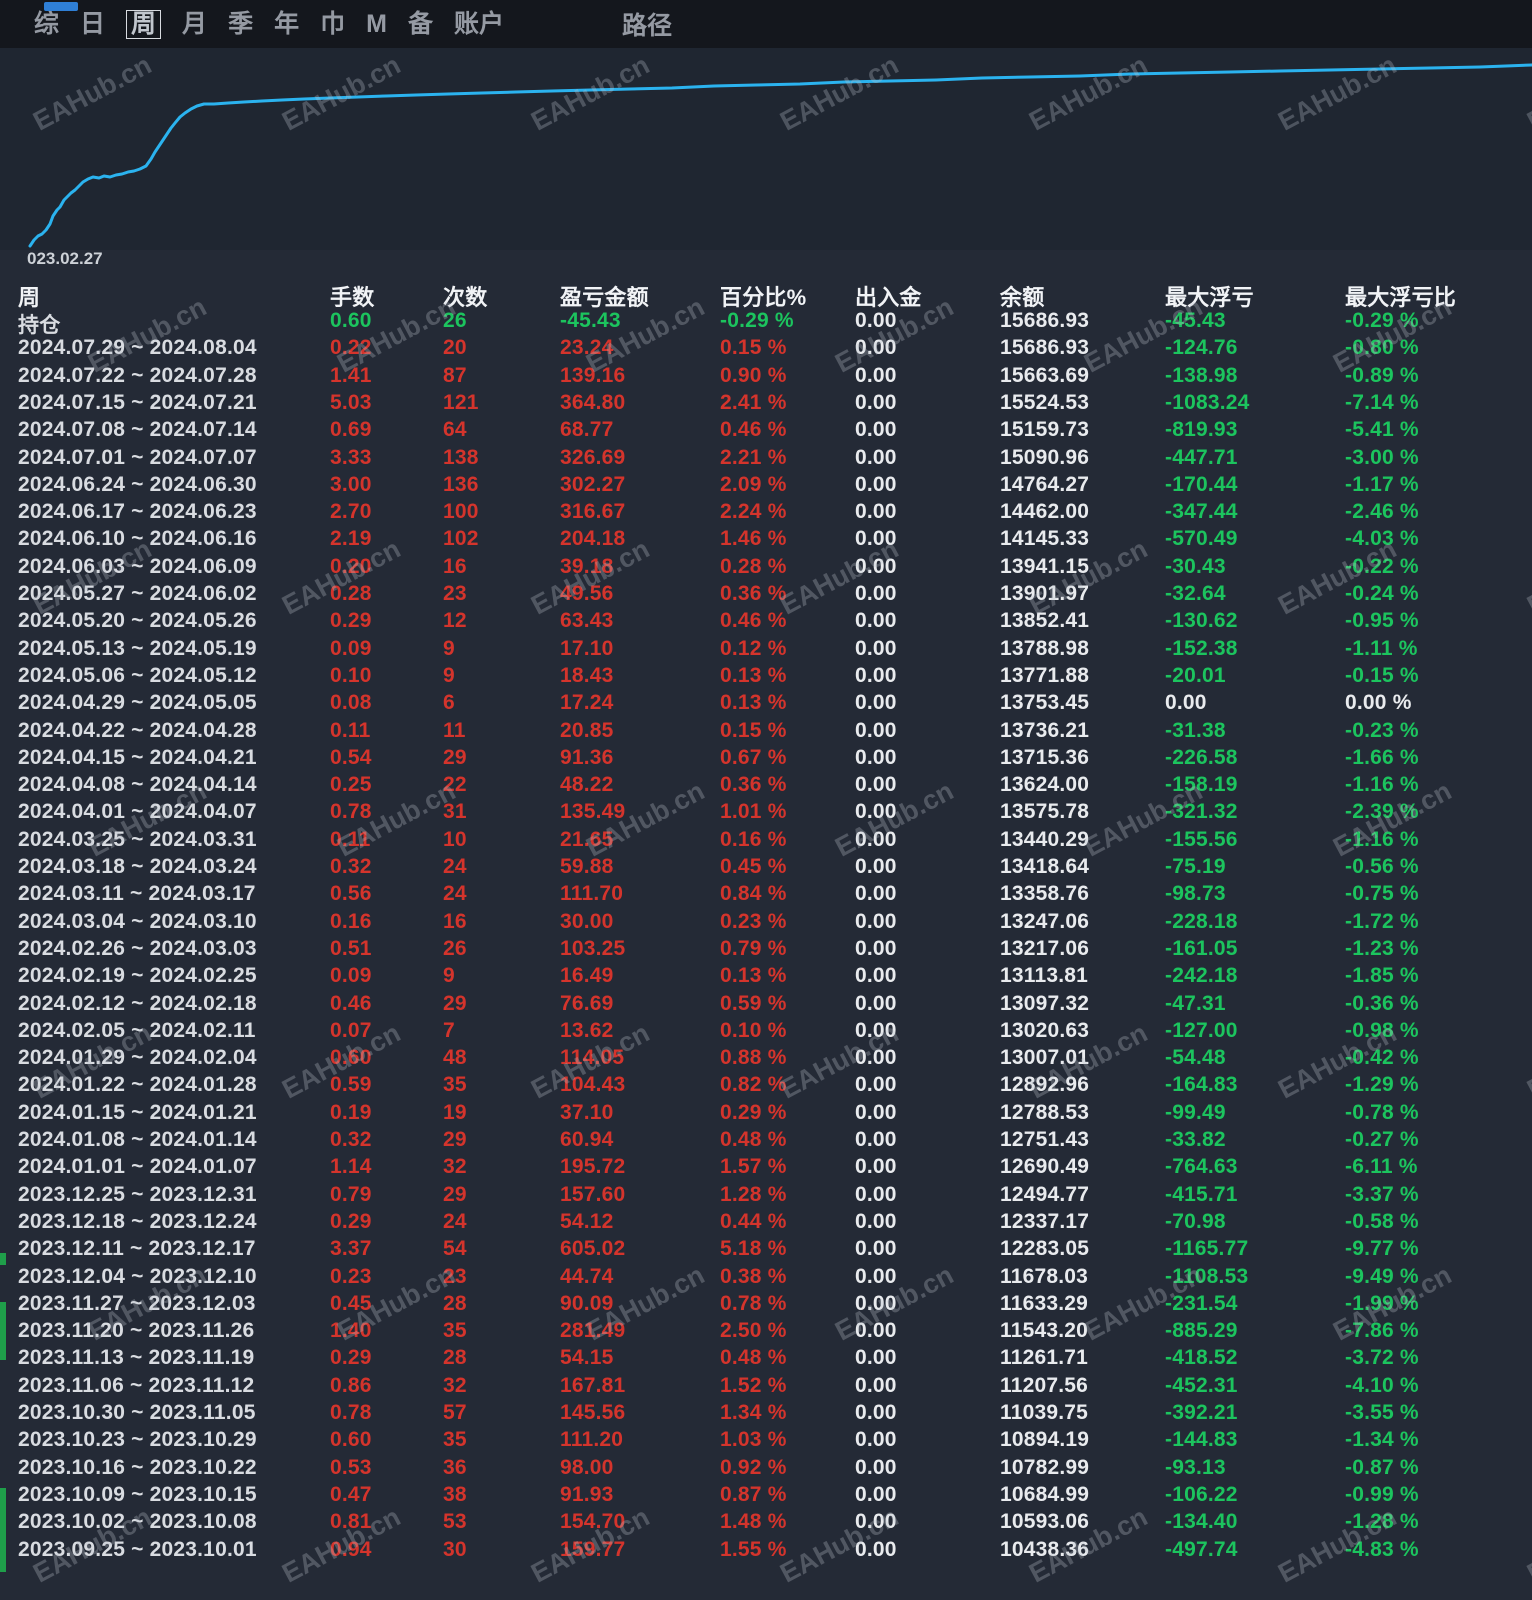  Describe the element at coordinates (46, 24) in the screenshot. I see `menu-item-1: 综` at that location.